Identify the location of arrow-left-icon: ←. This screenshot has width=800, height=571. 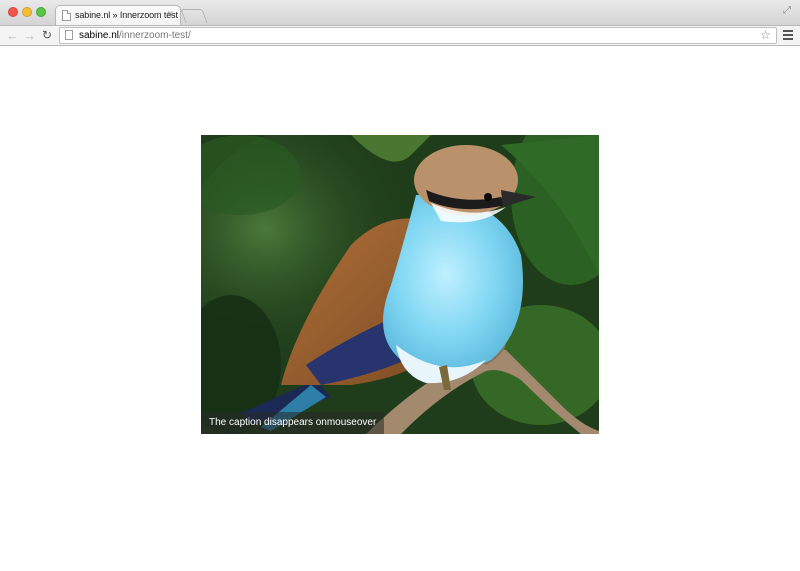
(12, 35).